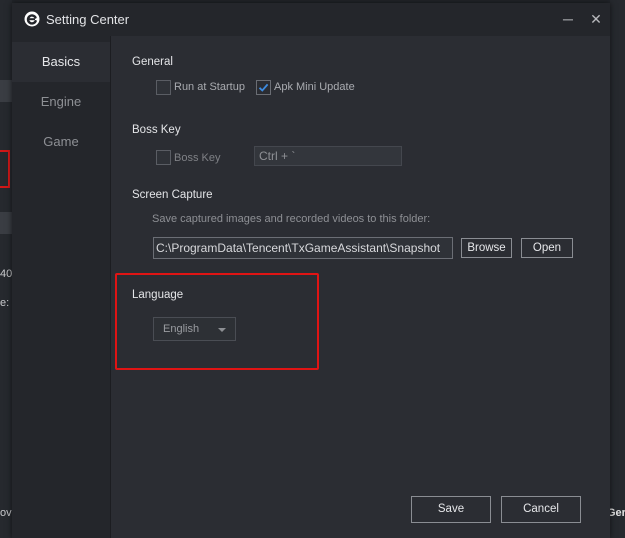  Describe the element at coordinates (6, 513) in the screenshot. I see `background-text: ov` at that location.